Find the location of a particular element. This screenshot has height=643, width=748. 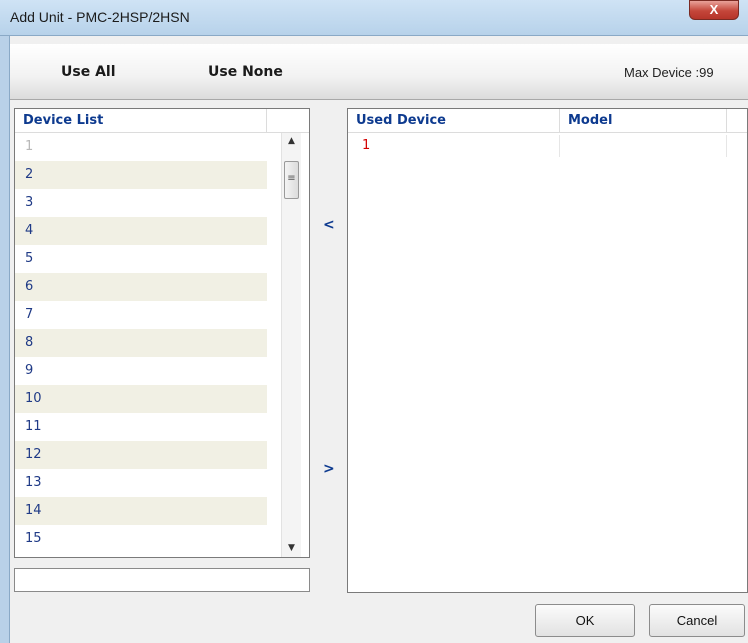

title-bar: Add Unit - PMC-2HSP/2HSN X is located at coordinates (374, 18).